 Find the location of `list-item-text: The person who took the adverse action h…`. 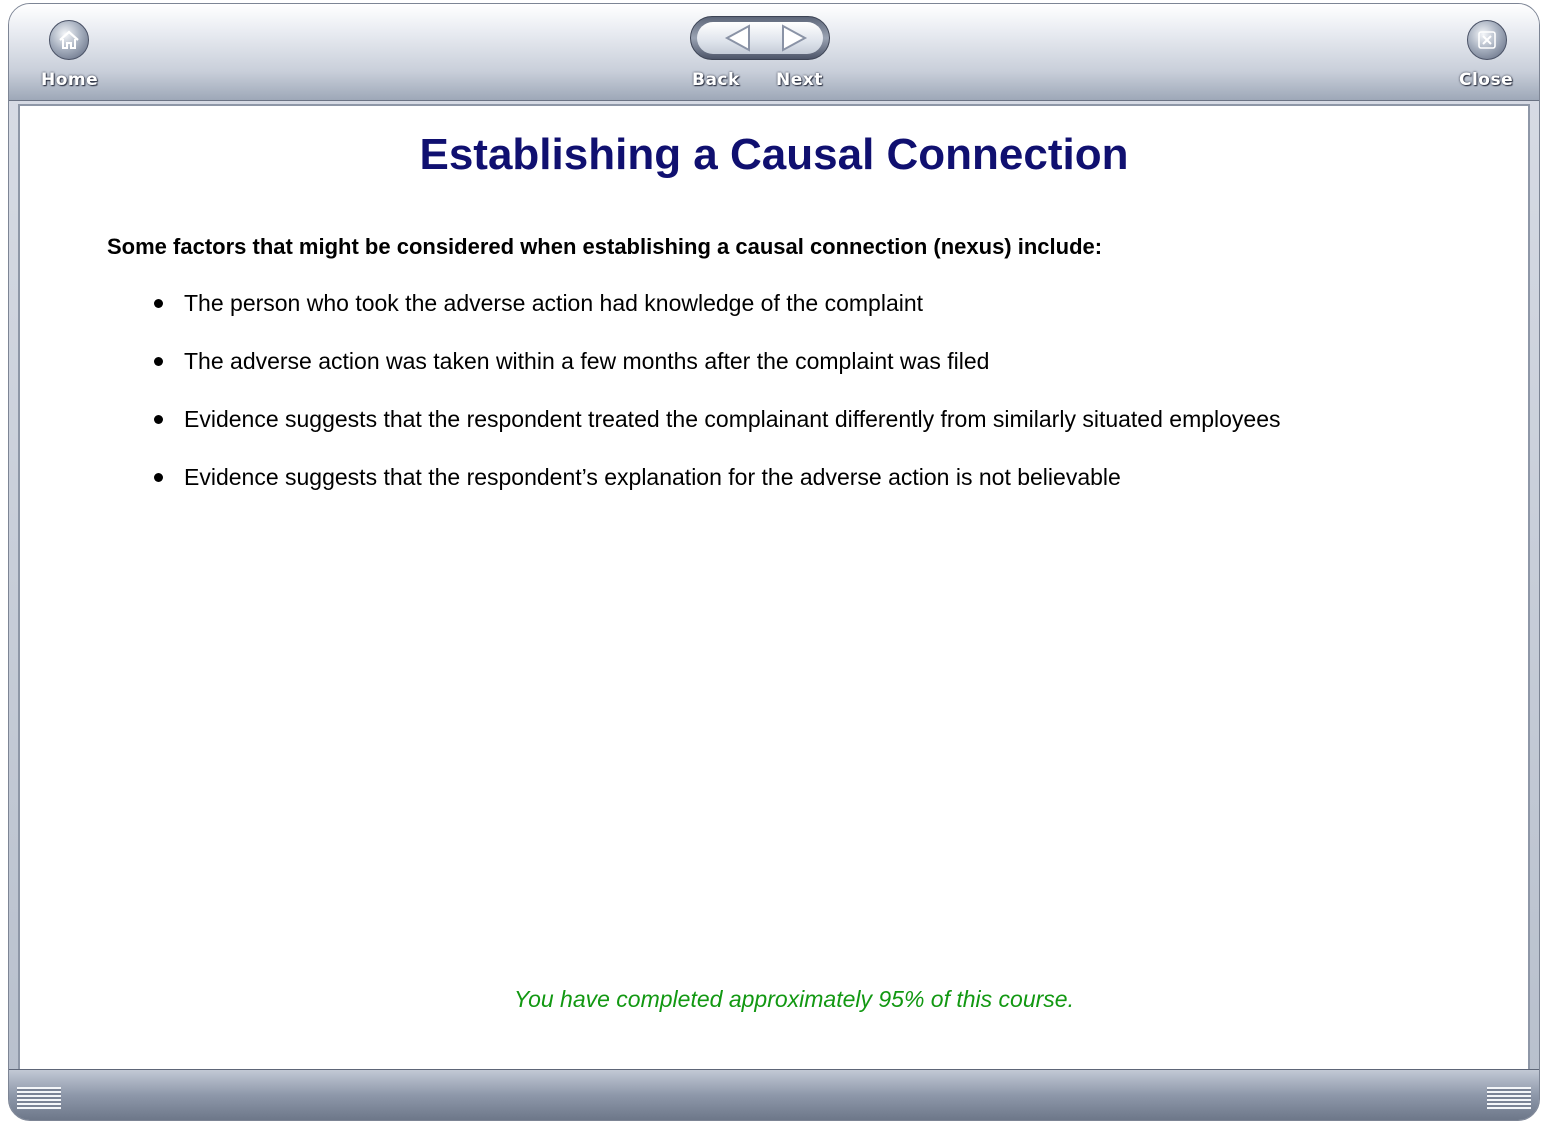

list-item-text: The person who took the adverse action h… is located at coordinates (554, 303).